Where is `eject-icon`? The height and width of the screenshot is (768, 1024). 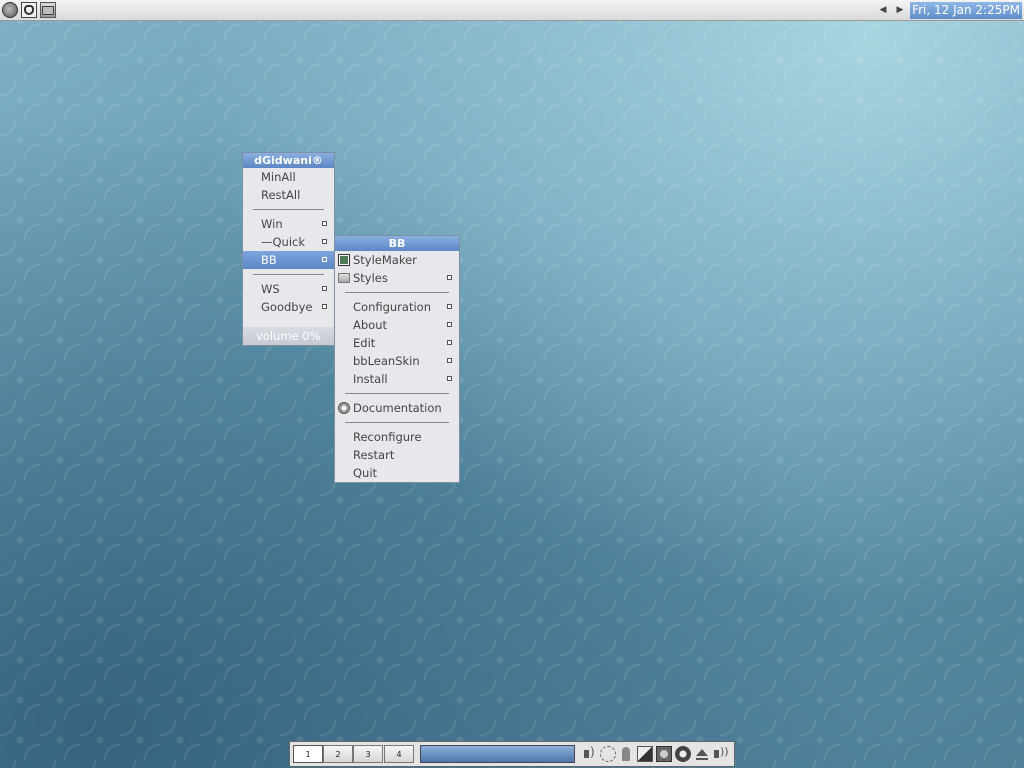 eject-icon is located at coordinates (702, 754).